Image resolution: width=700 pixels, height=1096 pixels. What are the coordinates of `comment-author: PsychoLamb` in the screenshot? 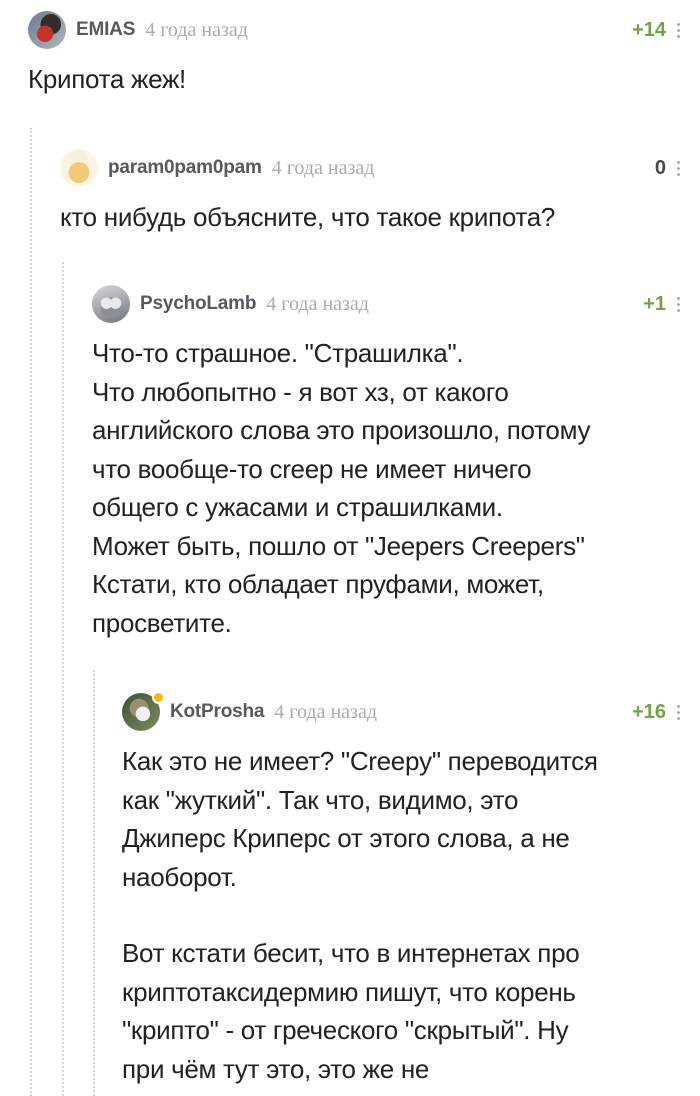 It's located at (198, 304).